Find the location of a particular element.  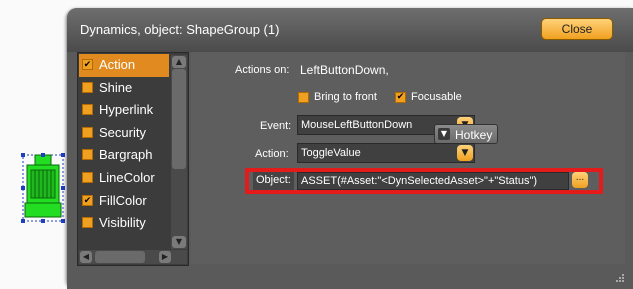

close-button: Close is located at coordinates (577, 29).